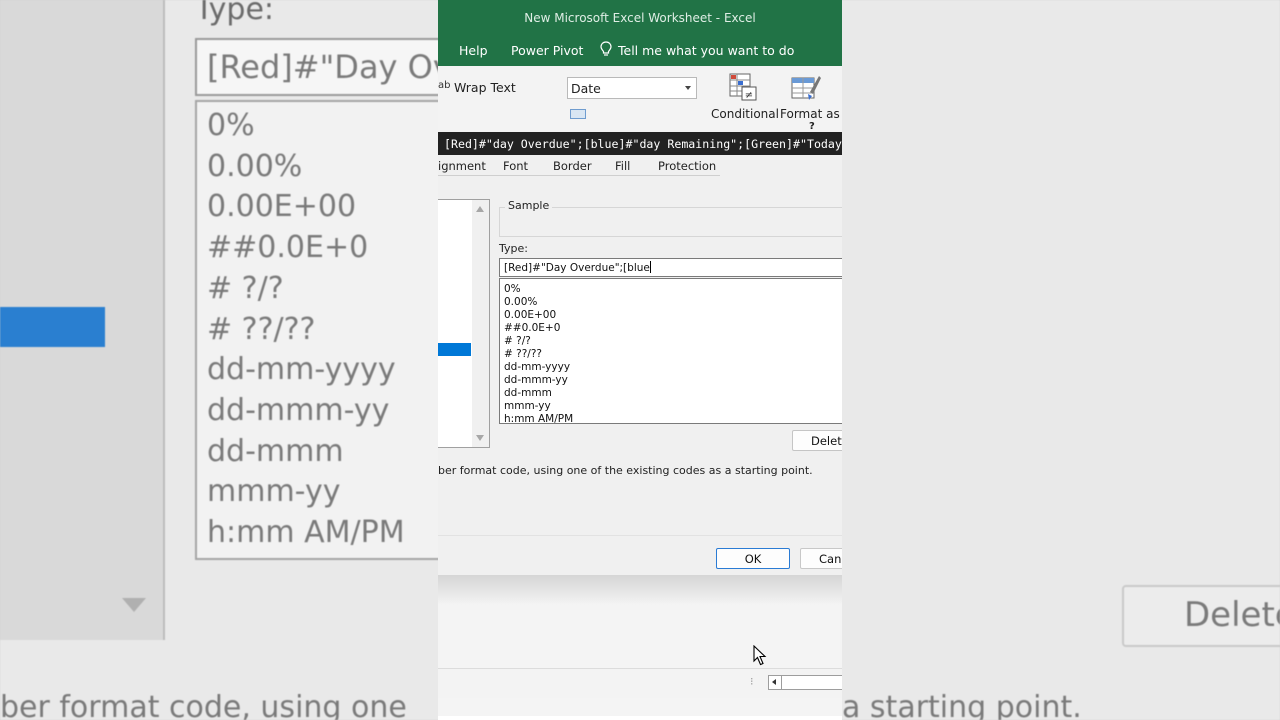 This screenshot has height=720, width=1280. Describe the element at coordinates (480, 323) in the screenshot. I see `category-scrollbar` at that location.